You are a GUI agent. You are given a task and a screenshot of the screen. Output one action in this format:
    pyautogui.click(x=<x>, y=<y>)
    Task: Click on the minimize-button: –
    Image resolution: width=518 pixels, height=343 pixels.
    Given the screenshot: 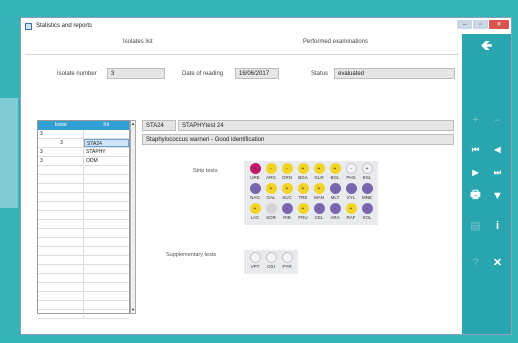 What is the action you would take?
    pyautogui.click(x=464, y=24)
    